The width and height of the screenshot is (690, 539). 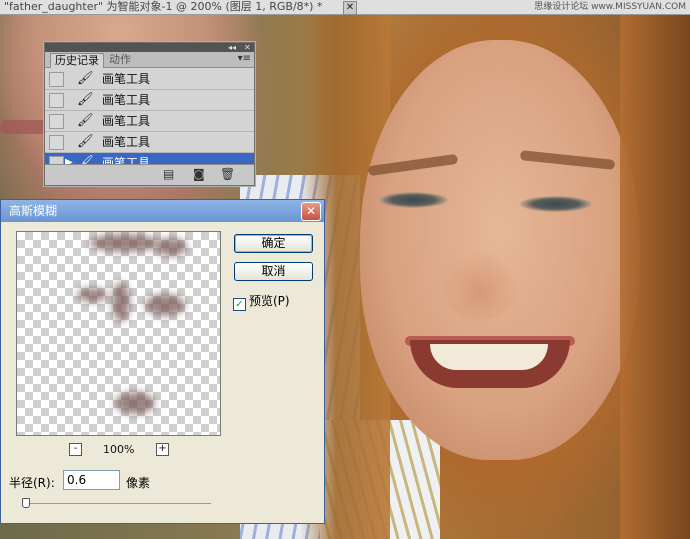 What do you see at coordinates (311, 211) in the screenshot?
I see `dialog-close-icon: ✕` at bounding box center [311, 211].